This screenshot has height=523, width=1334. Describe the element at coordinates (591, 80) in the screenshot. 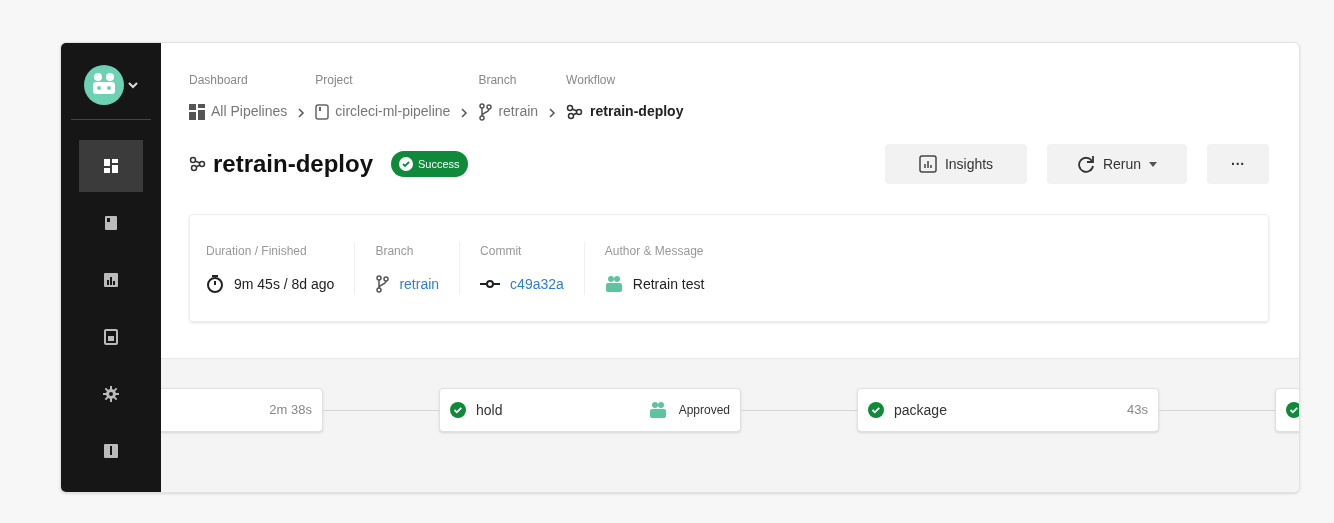

I see `breadcrumb-label: Workflow` at that location.